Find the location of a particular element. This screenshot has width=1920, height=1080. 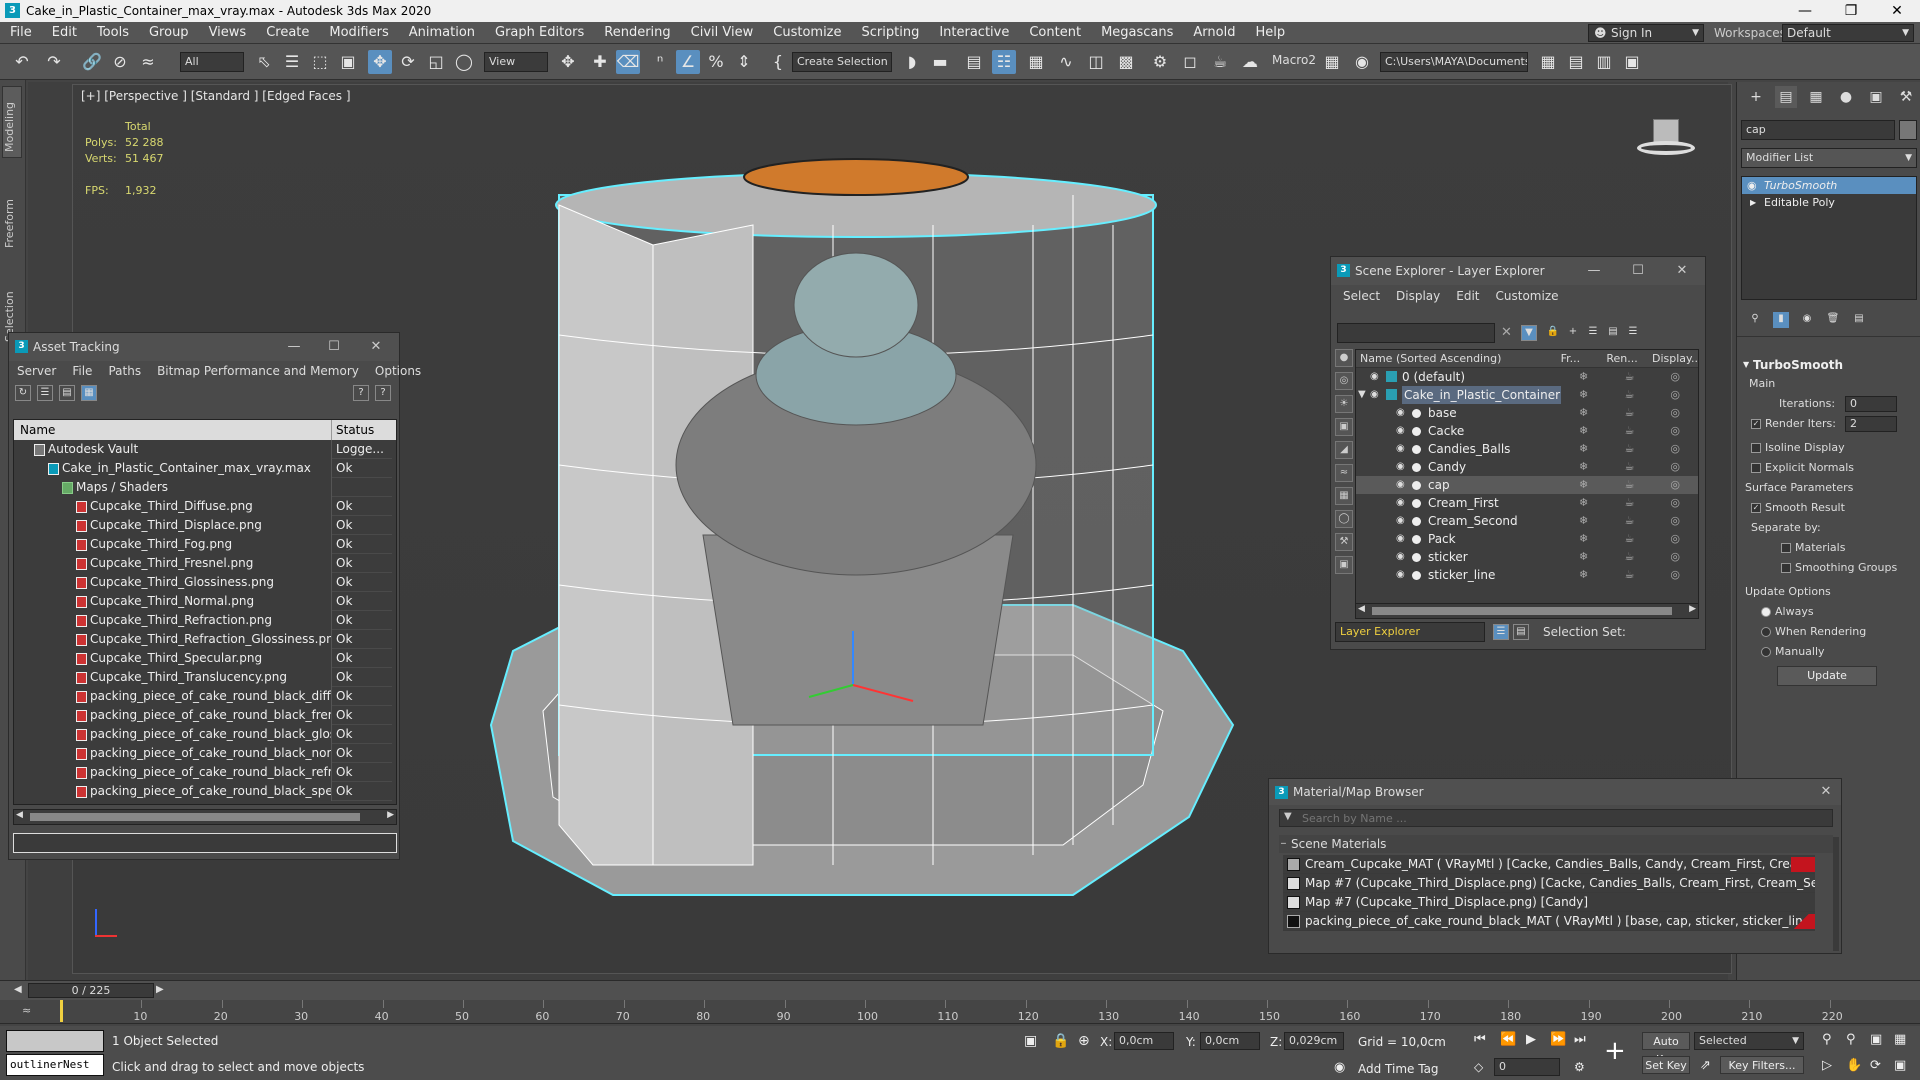

menu-scripting: Scripting is located at coordinates (891, 32).